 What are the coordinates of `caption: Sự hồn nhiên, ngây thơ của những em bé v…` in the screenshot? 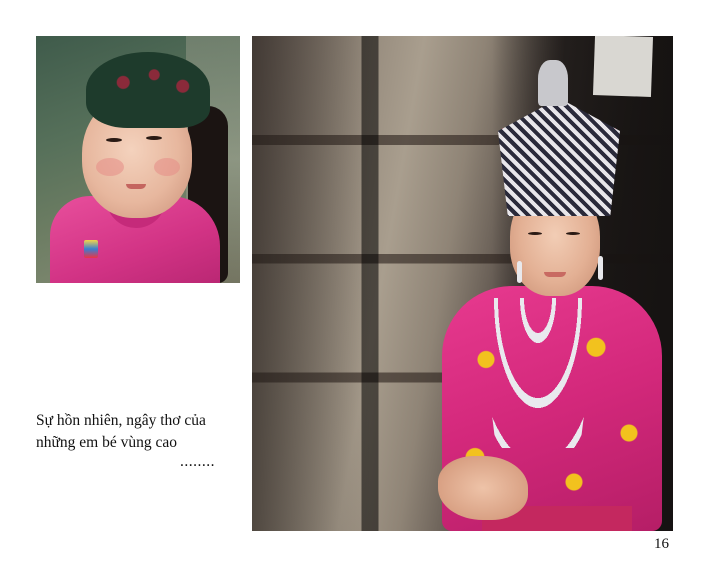 It's located at (141, 440).